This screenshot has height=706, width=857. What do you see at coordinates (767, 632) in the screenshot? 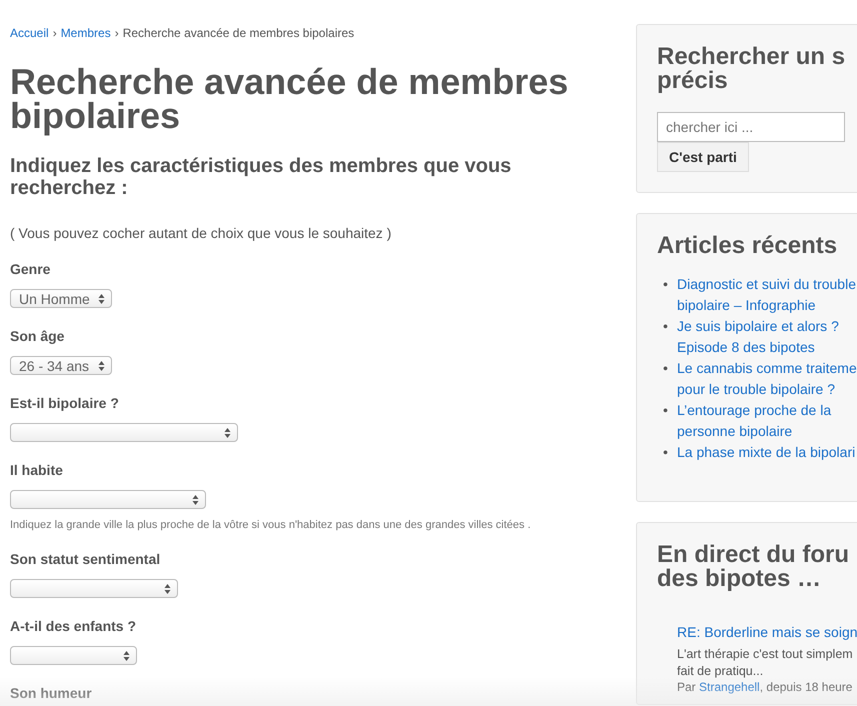
I see `post-link: RE: Borderline mais se soign` at bounding box center [767, 632].